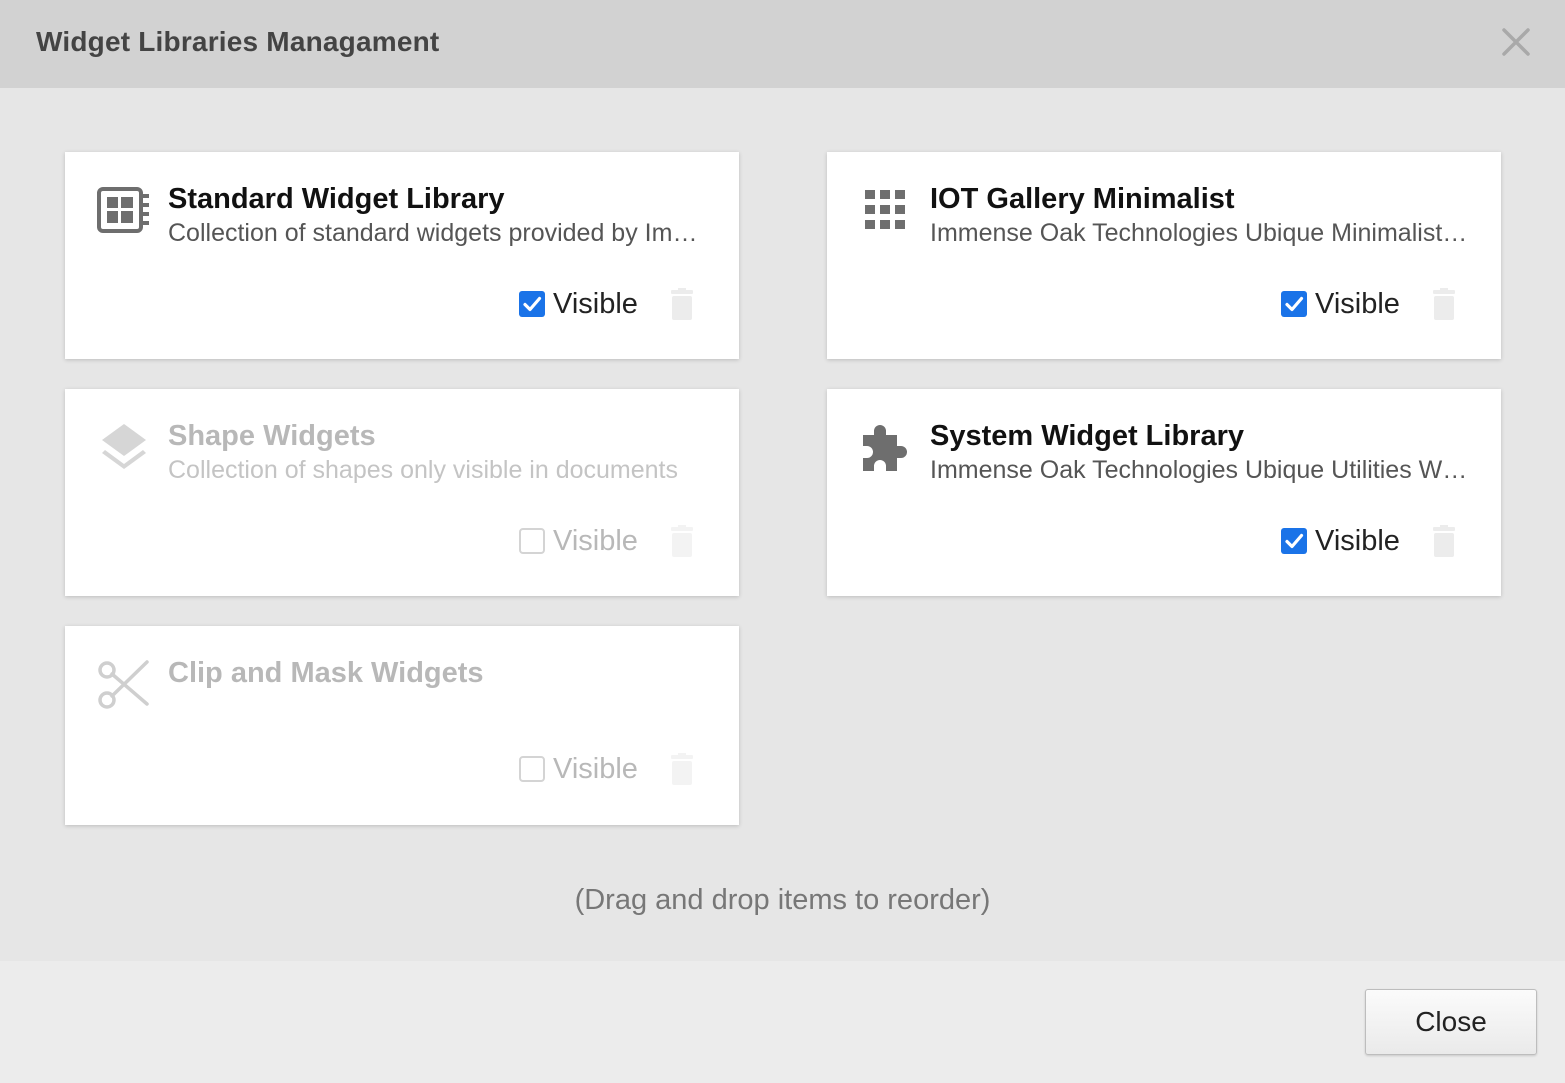 The width and height of the screenshot is (1565, 1083). What do you see at coordinates (326, 673) in the screenshot?
I see `library-name: Clip and Mask Widgets` at bounding box center [326, 673].